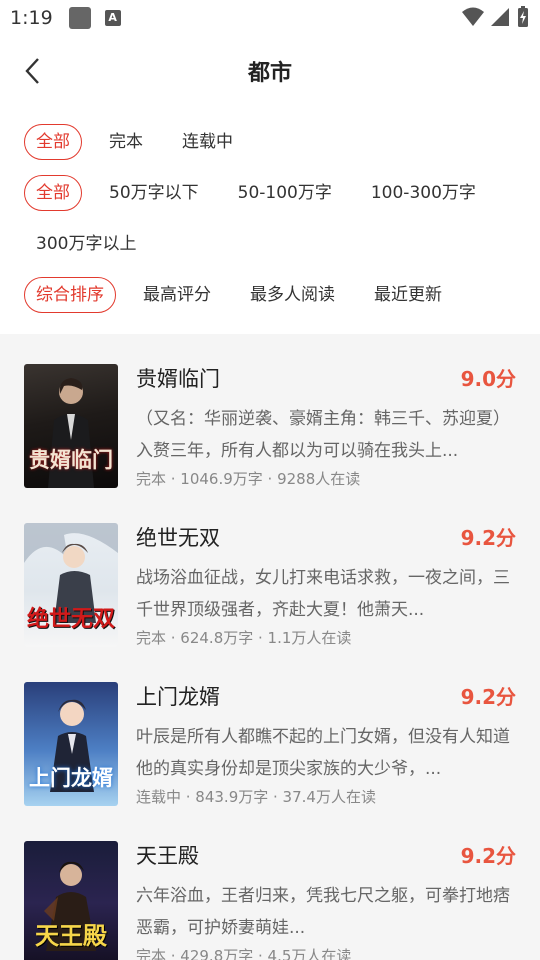 The width and height of the screenshot is (540, 960). What do you see at coordinates (269, 73) in the screenshot?
I see `page-title: 都市` at bounding box center [269, 73].